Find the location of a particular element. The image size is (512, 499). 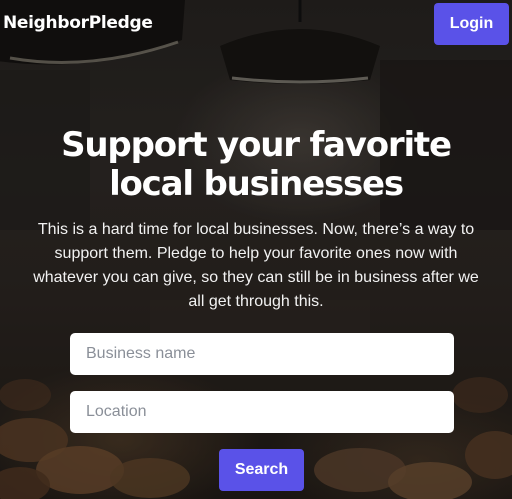

login-button: Login is located at coordinates (471, 24).